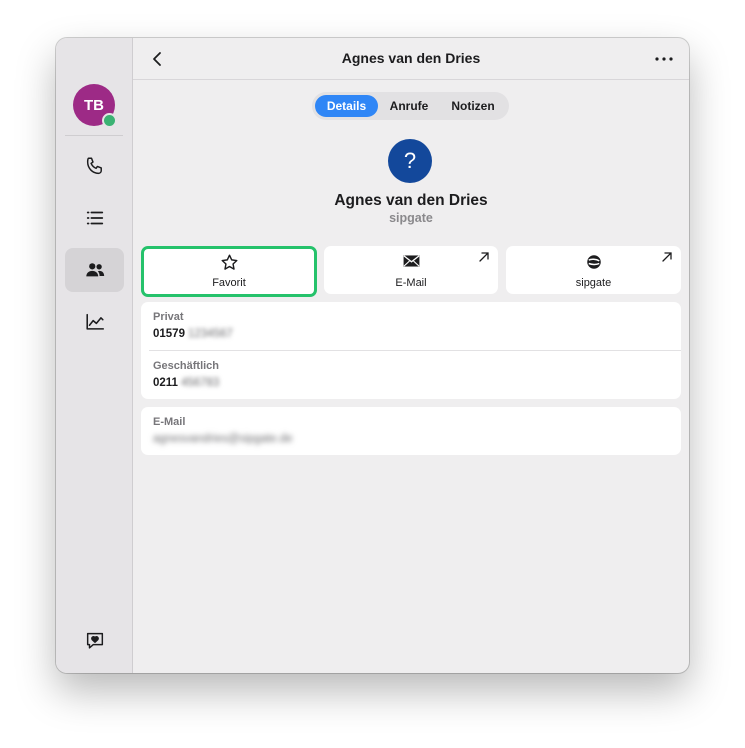  Describe the element at coordinates (186, 366) in the screenshot. I see `phone-business-label: Geschäftlich` at that location.